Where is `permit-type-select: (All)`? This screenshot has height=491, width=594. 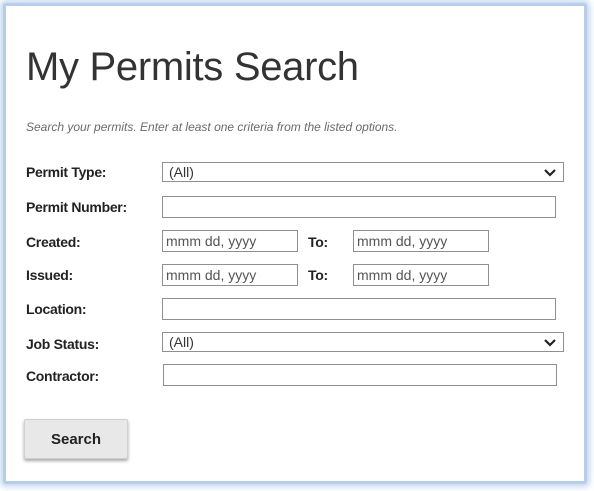 permit-type-select: (All) is located at coordinates (363, 172).